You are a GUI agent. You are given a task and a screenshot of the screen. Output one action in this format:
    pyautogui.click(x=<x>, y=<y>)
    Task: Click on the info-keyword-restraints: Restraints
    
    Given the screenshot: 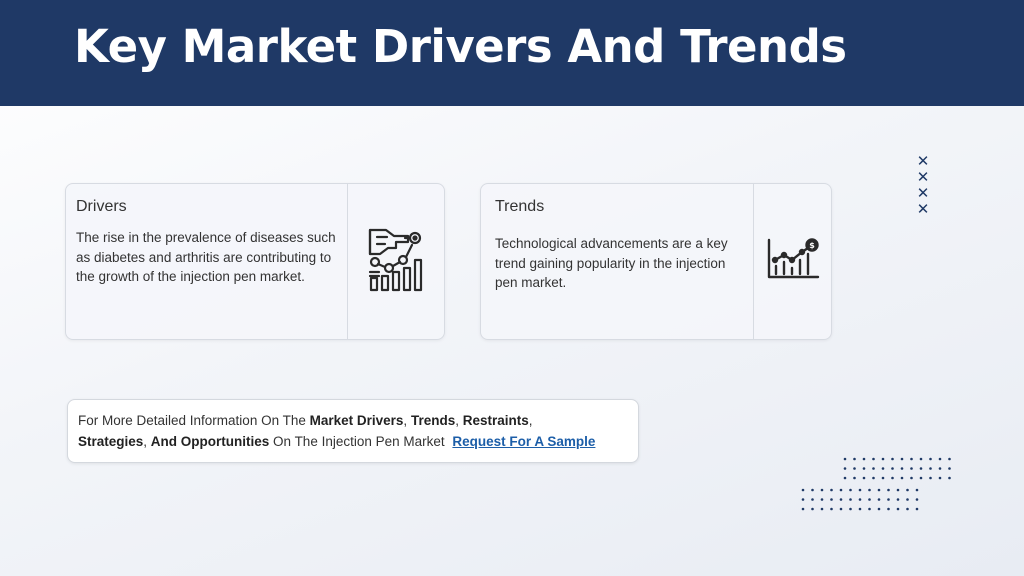 What is the action you would take?
    pyautogui.click(x=495, y=420)
    